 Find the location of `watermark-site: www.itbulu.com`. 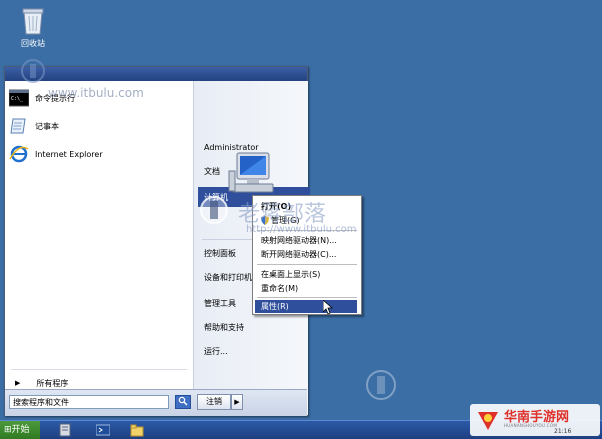

watermark-site: www.itbulu.com is located at coordinates (96, 93).